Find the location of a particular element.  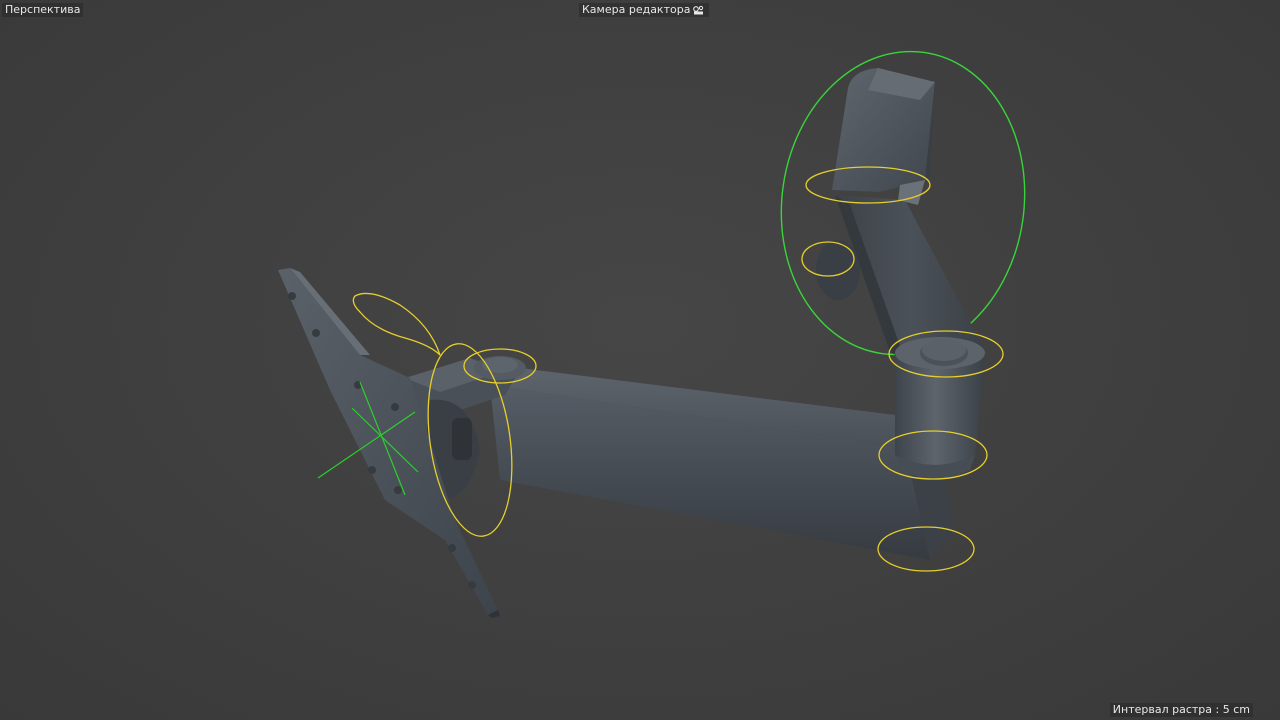

elbow-joint is located at coordinates (940, 408).